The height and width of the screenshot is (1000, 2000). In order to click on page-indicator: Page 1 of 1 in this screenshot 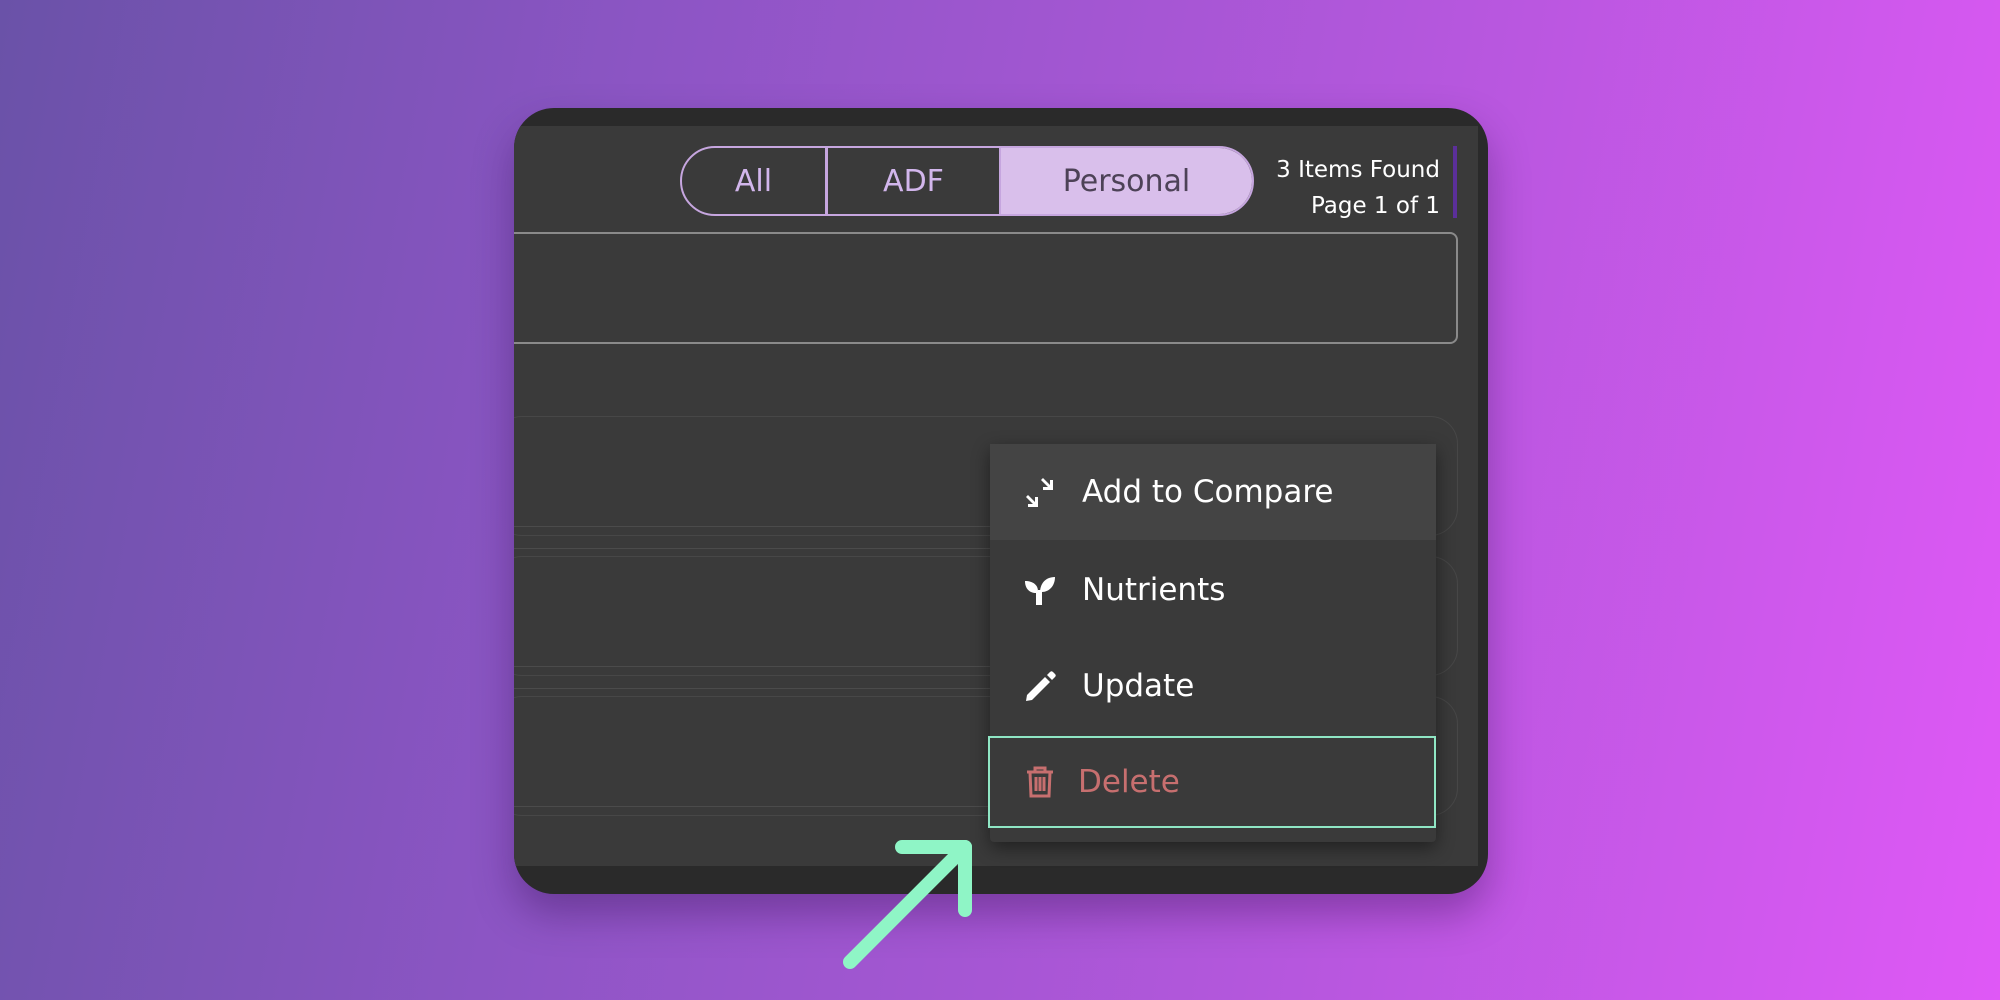, I will do `click(1375, 206)`.